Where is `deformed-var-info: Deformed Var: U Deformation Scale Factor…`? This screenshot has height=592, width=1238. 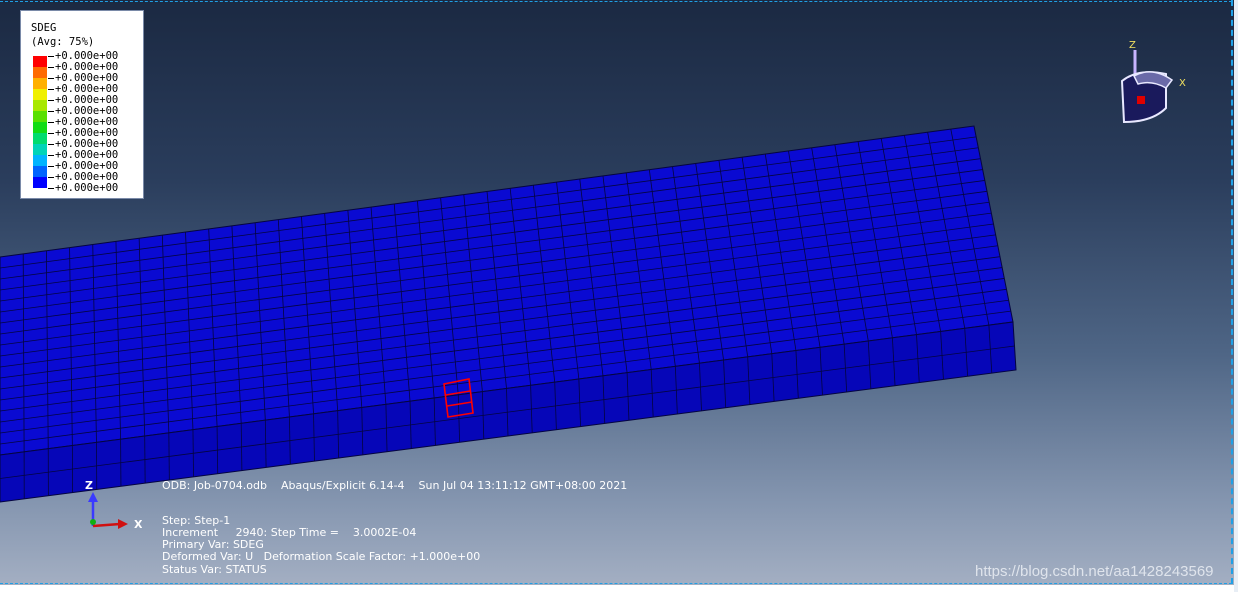 deformed-var-info: Deformed Var: U Deformation Scale Factor… is located at coordinates (321, 556).